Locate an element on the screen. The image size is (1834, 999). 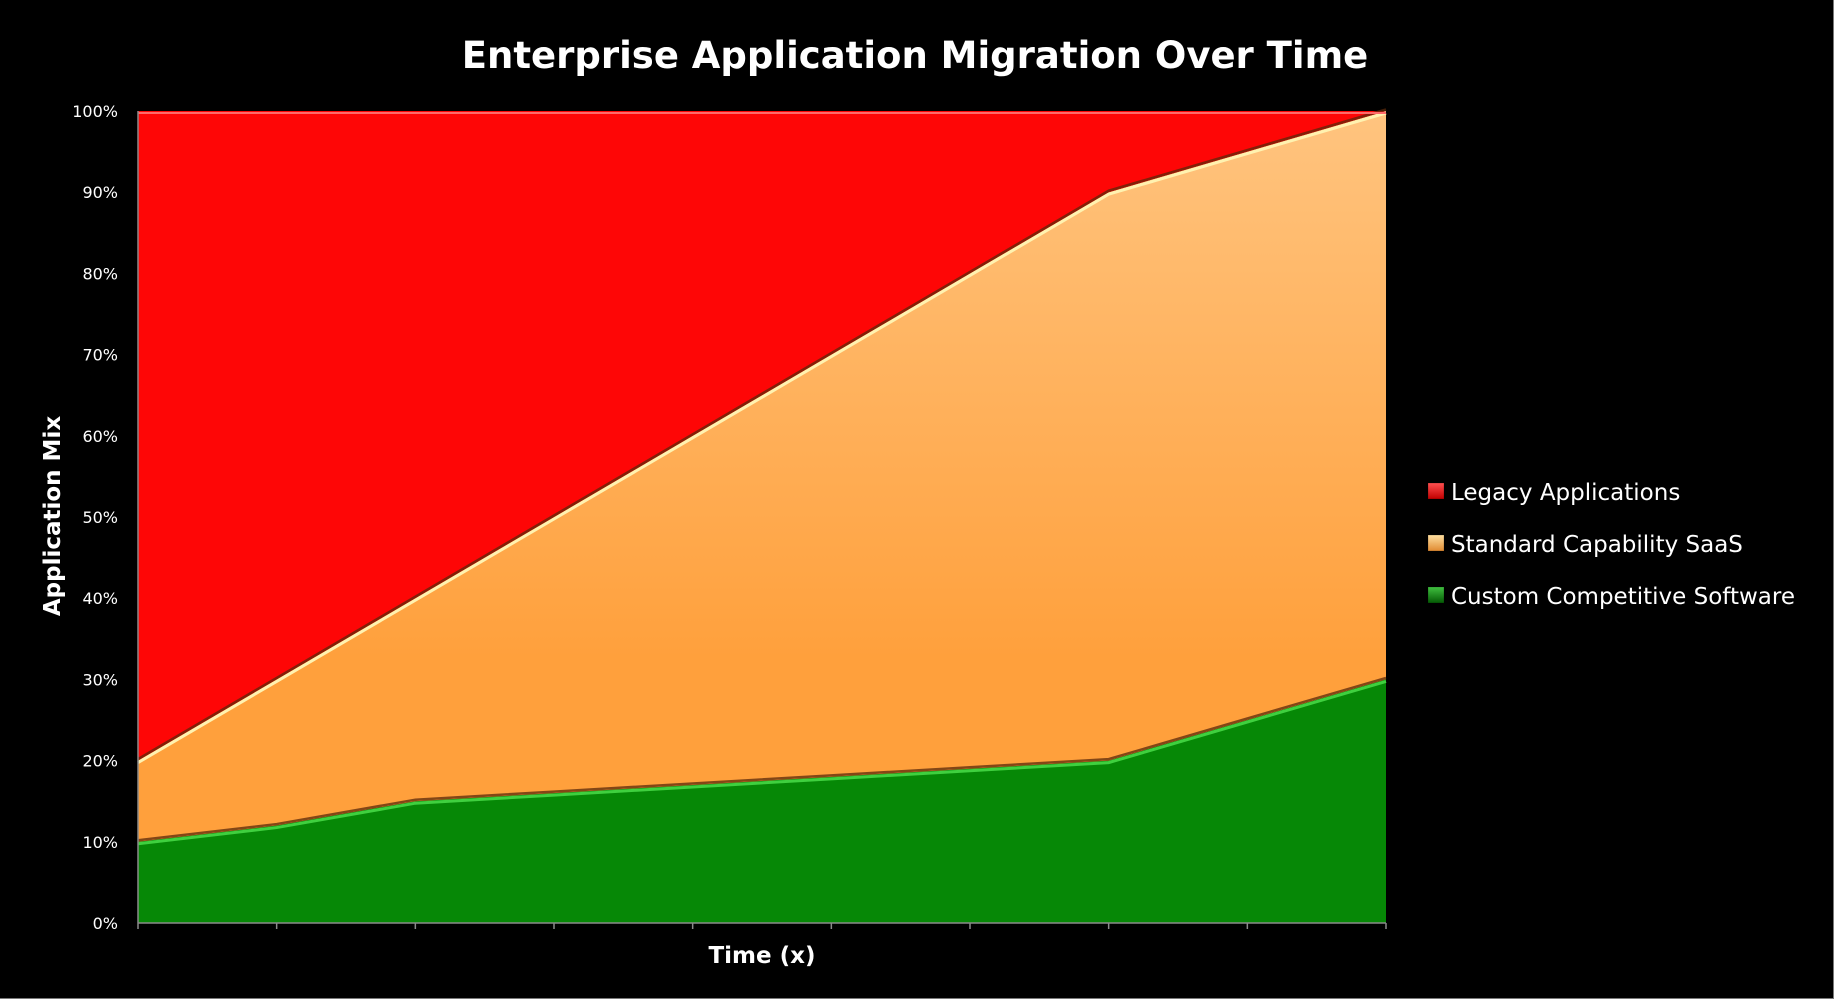
y-tick-label: 10% is located at coordinates (100, 842).